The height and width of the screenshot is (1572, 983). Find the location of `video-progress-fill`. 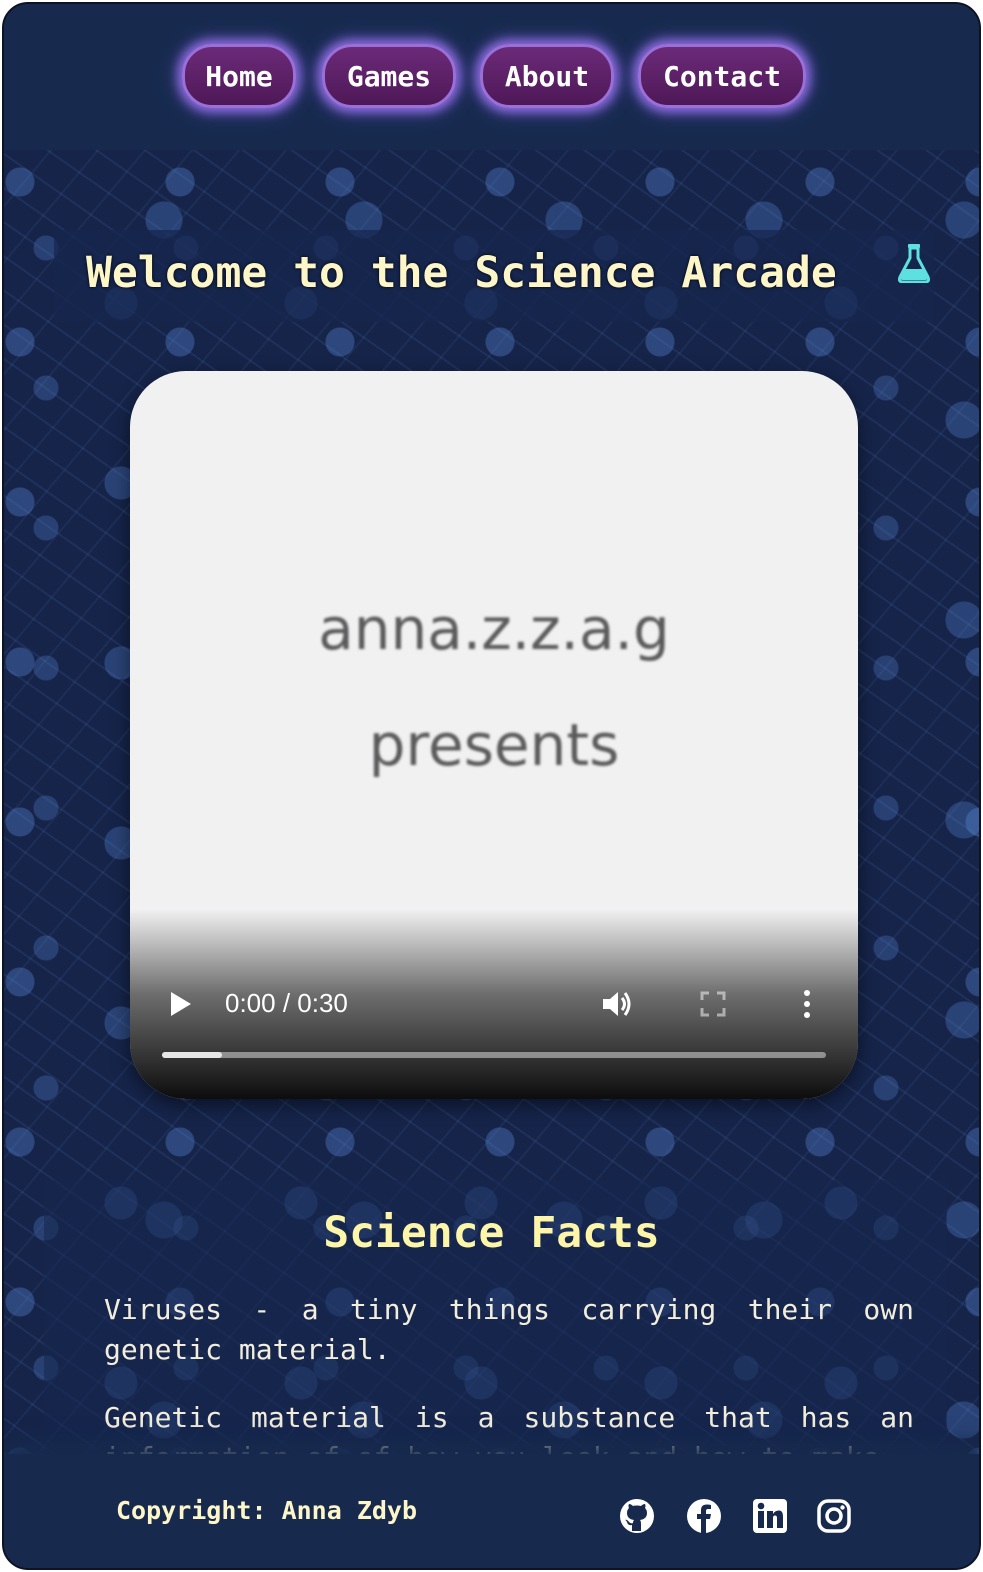

video-progress-fill is located at coordinates (192, 1055).